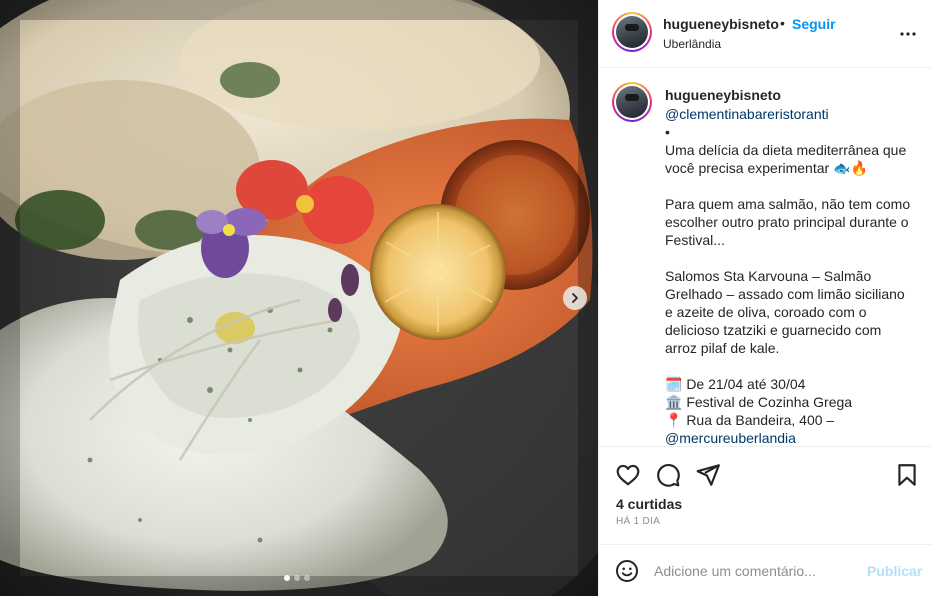 This screenshot has height=596, width=931. What do you see at coordinates (628, 475) in the screenshot?
I see `heart-icon` at bounding box center [628, 475].